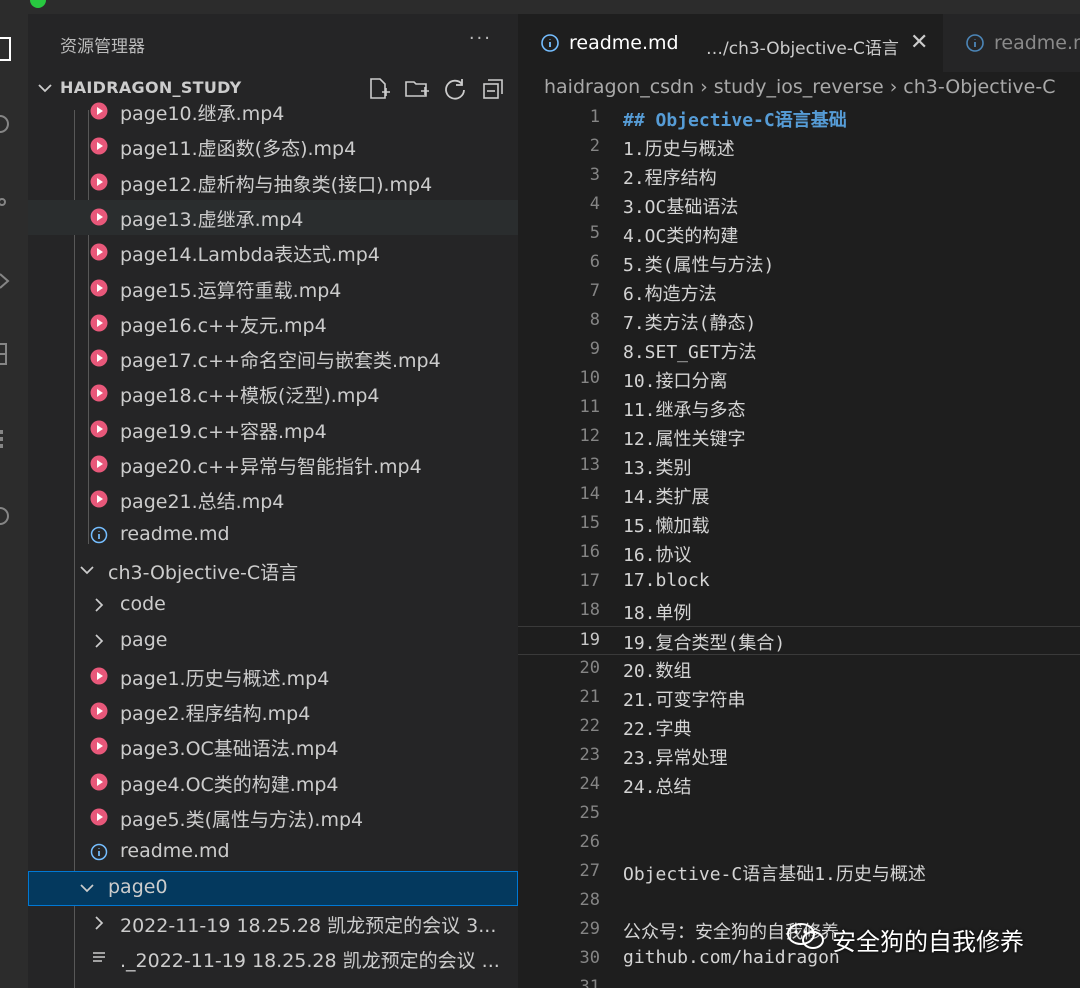 The image size is (1080, 988). What do you see at coordinates (799, 524) in the screenshot?
I see `editor-line: 15 15.懒加载` at bounding box center [799, 524].